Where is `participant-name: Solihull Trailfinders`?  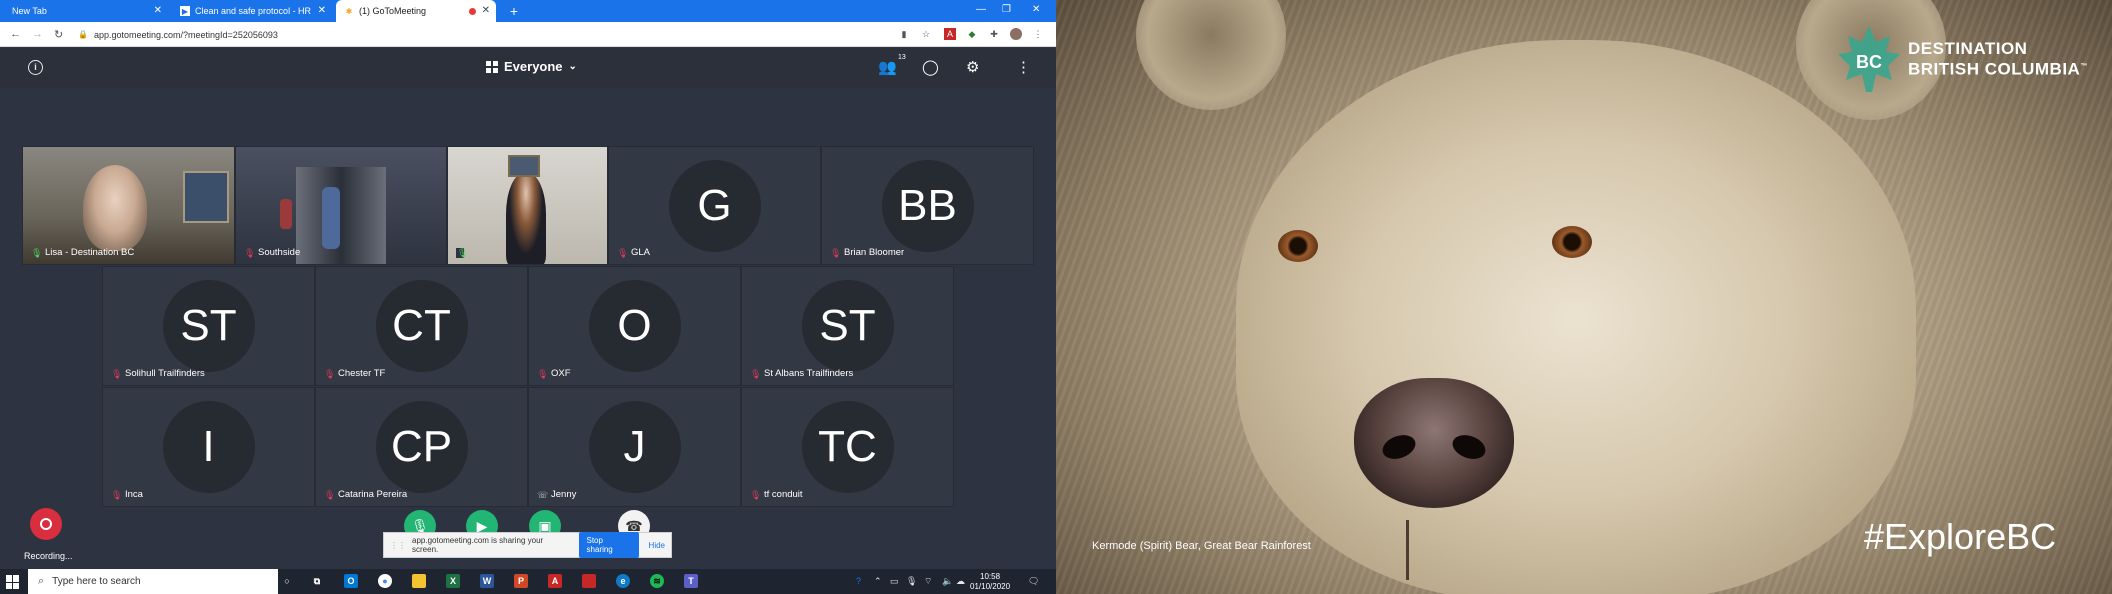
participant-name: Solihull Trailfinders is located at coordinates (165, 373).